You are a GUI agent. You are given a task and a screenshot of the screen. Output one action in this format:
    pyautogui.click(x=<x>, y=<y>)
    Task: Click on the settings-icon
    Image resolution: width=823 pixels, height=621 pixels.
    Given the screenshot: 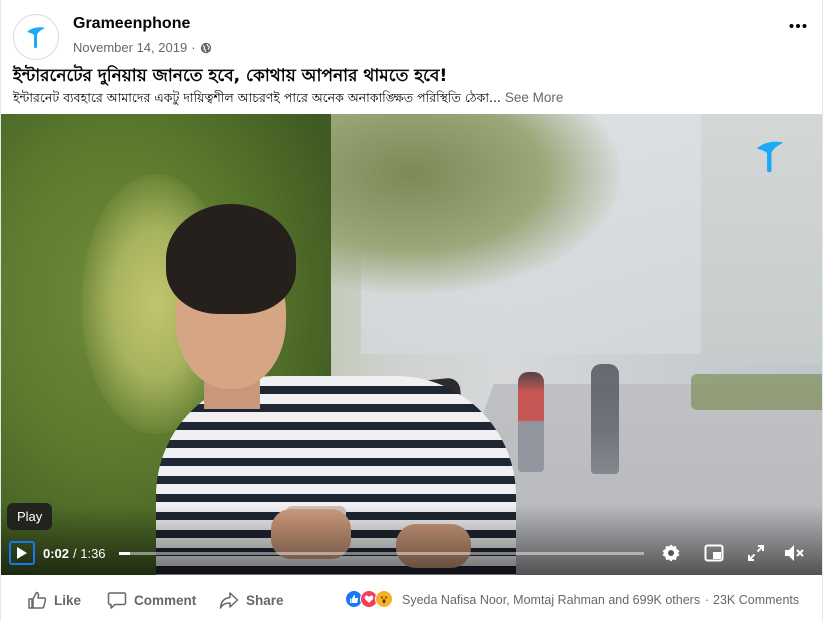 What is the action you would take?
    pyautogui.click(x=671, y=553)
    